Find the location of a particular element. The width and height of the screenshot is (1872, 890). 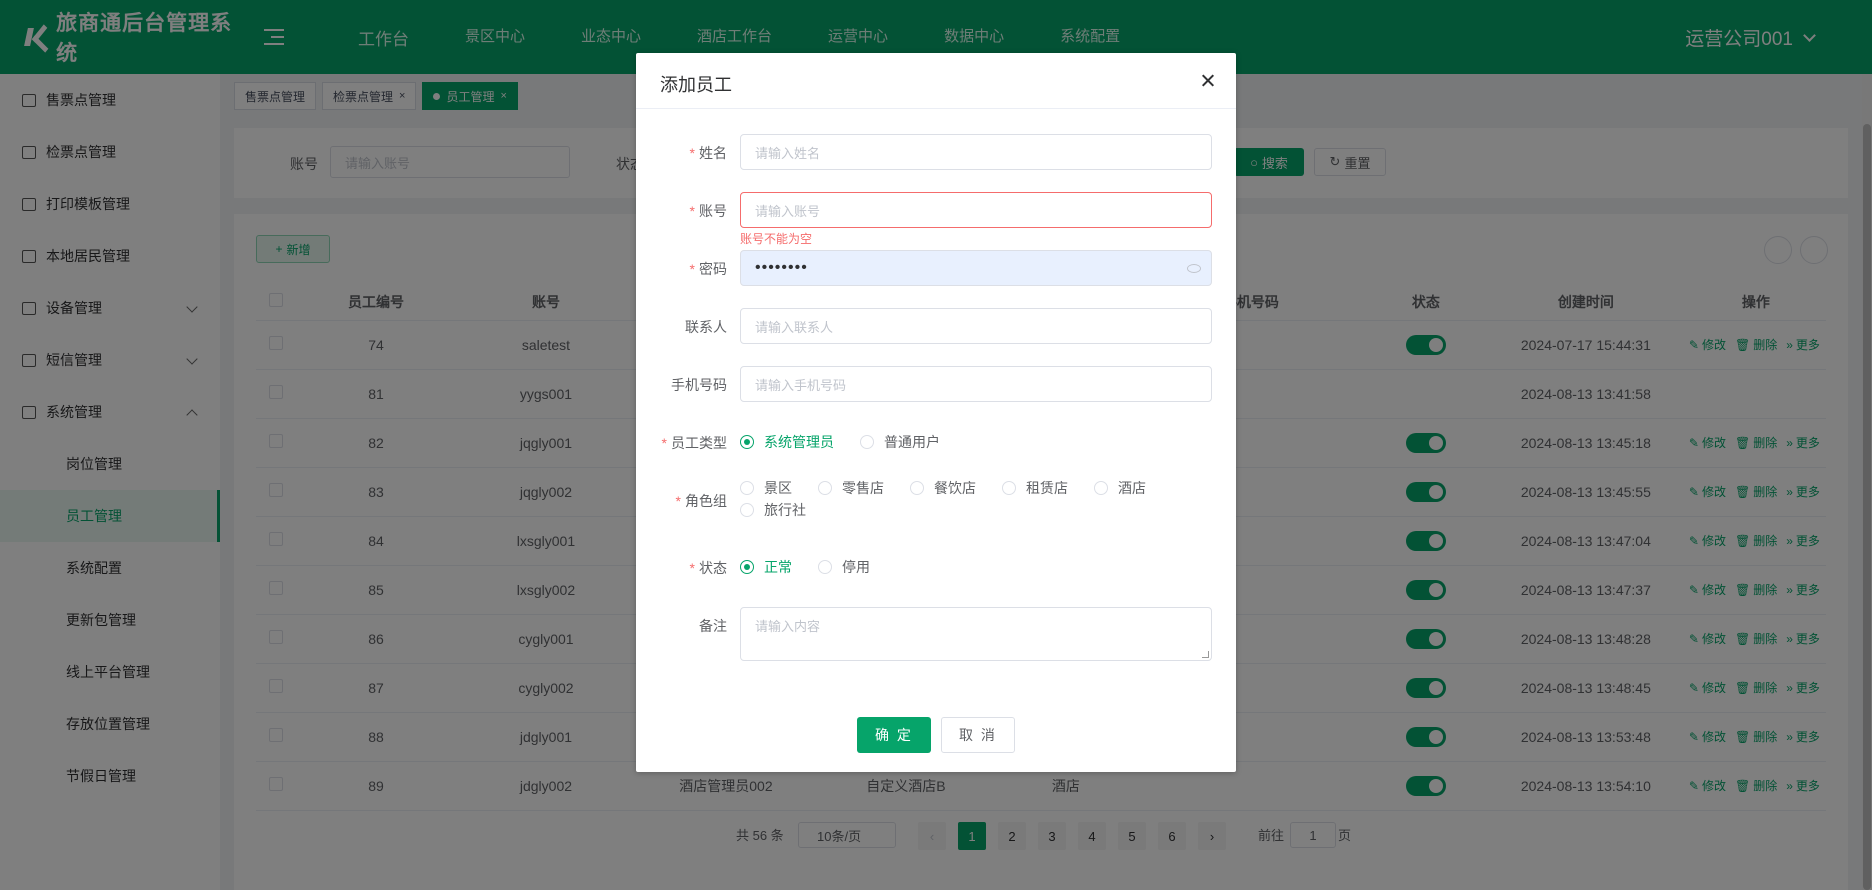

eye-icon is located at coordinates (1194, 268).